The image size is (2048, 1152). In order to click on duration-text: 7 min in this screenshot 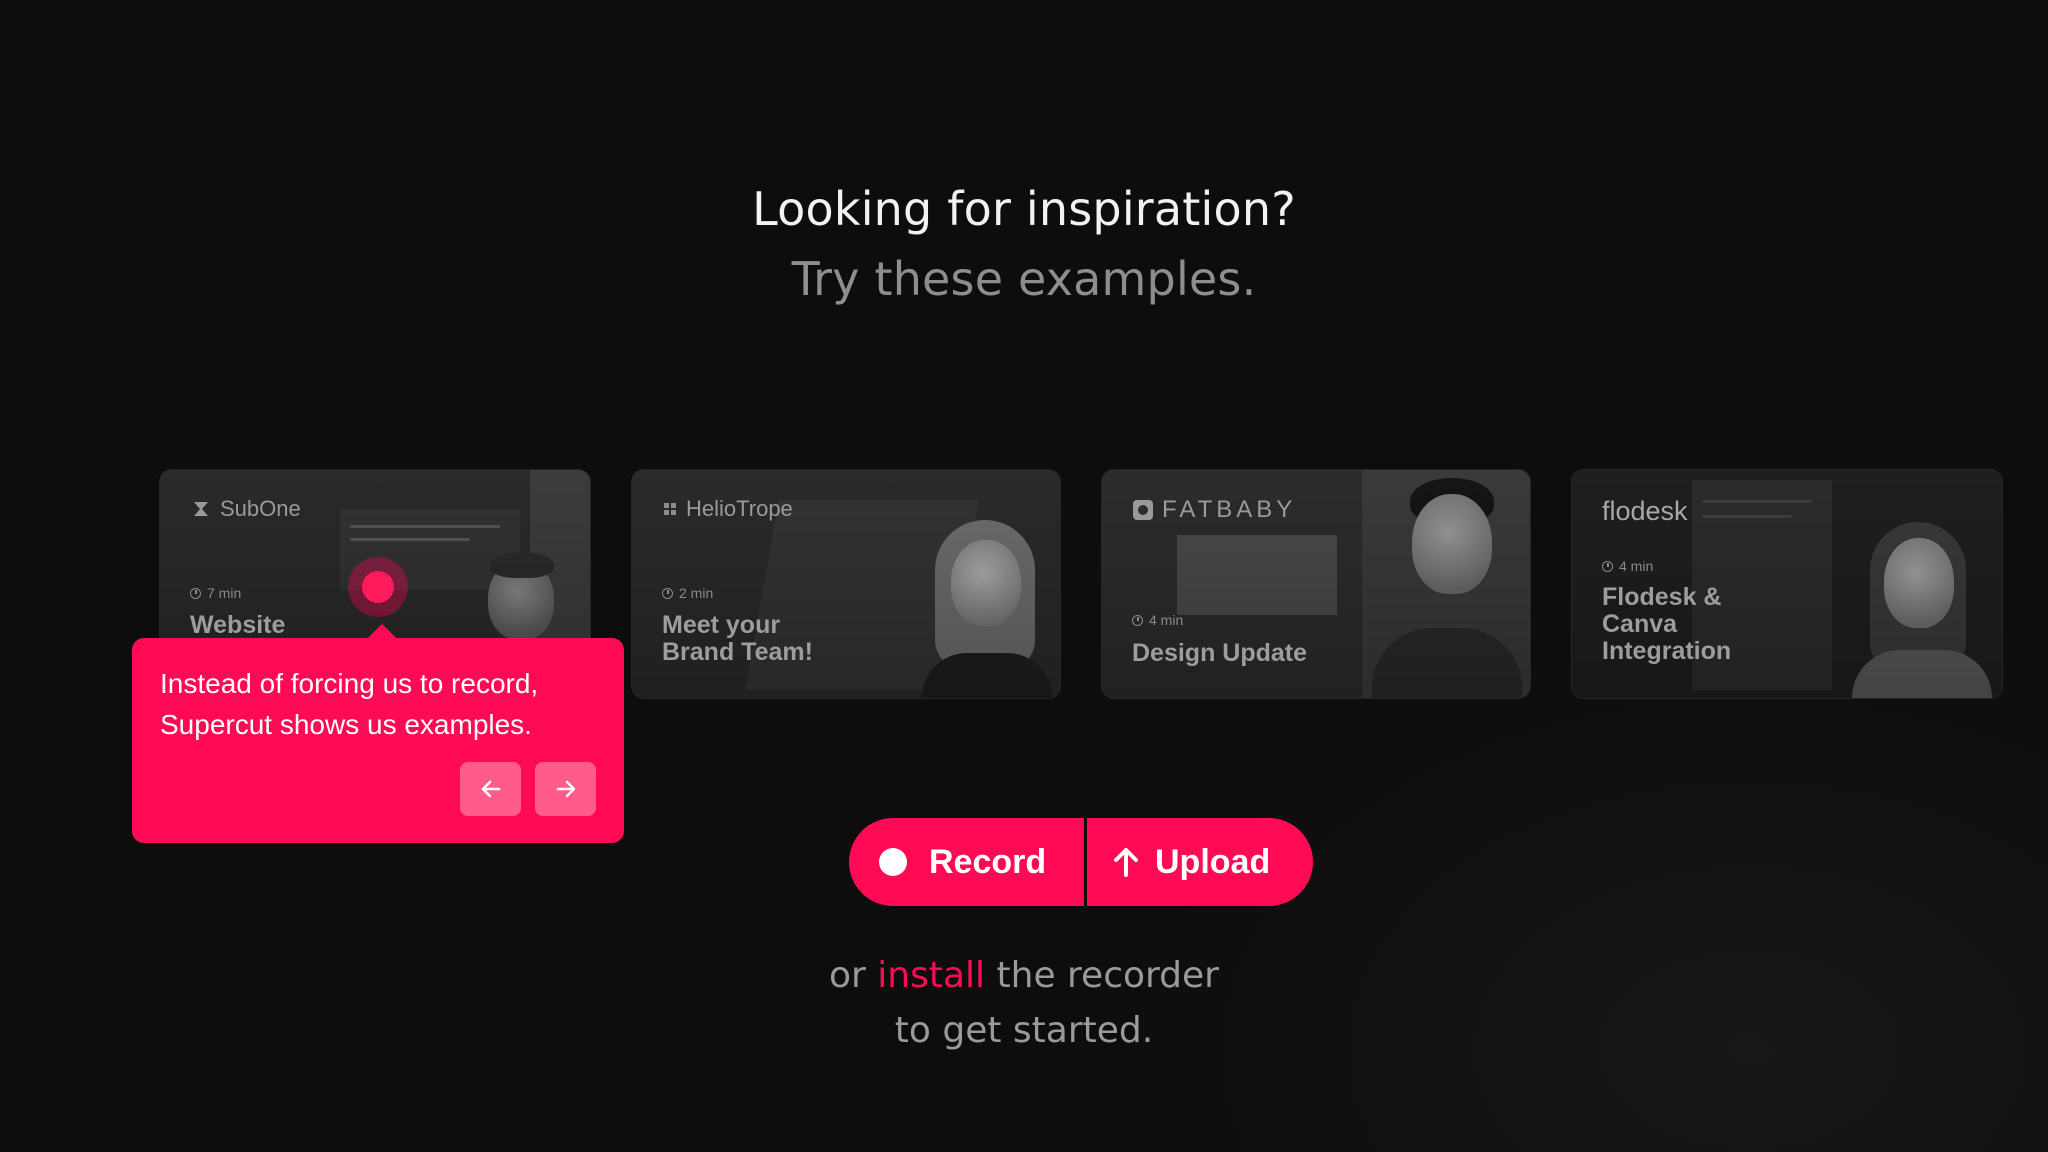, I will do `click(224, 593)`.